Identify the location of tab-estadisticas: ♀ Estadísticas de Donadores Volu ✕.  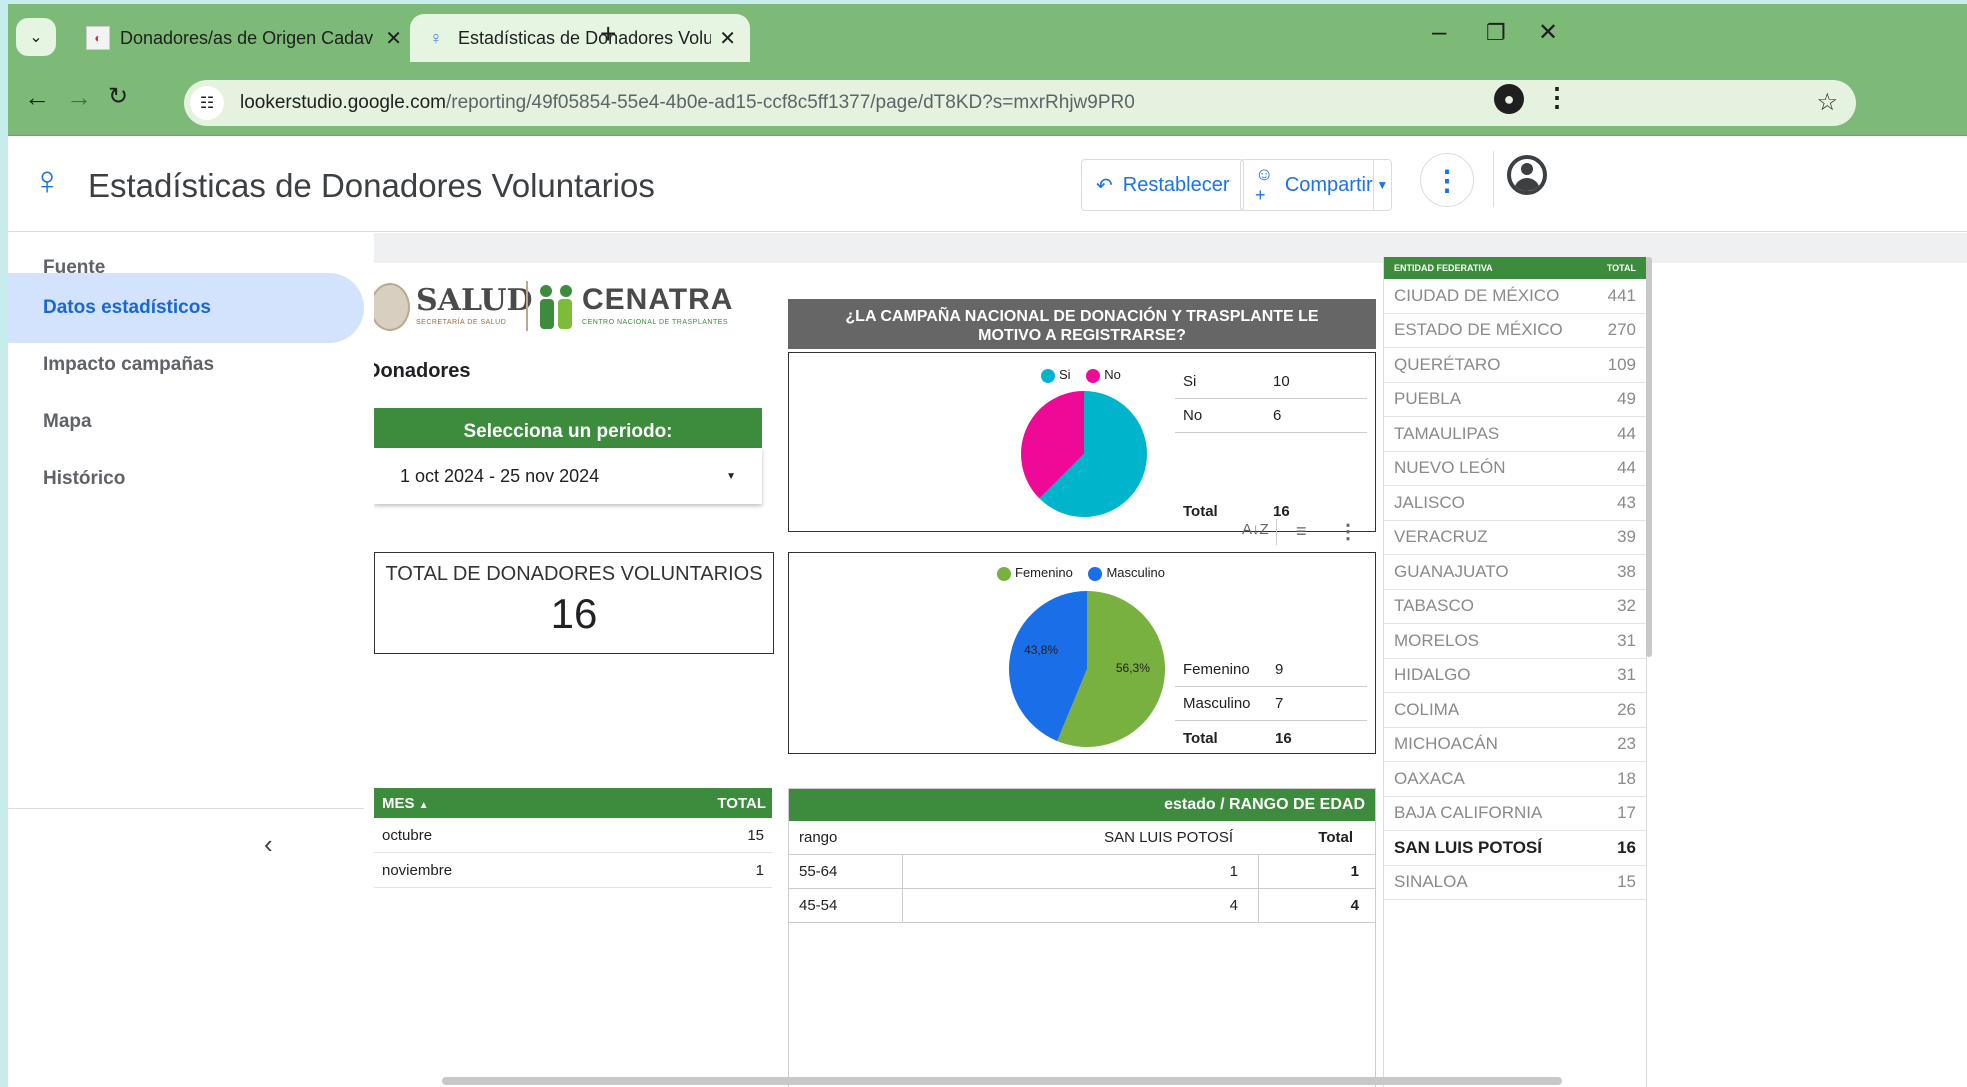
(580, 38).